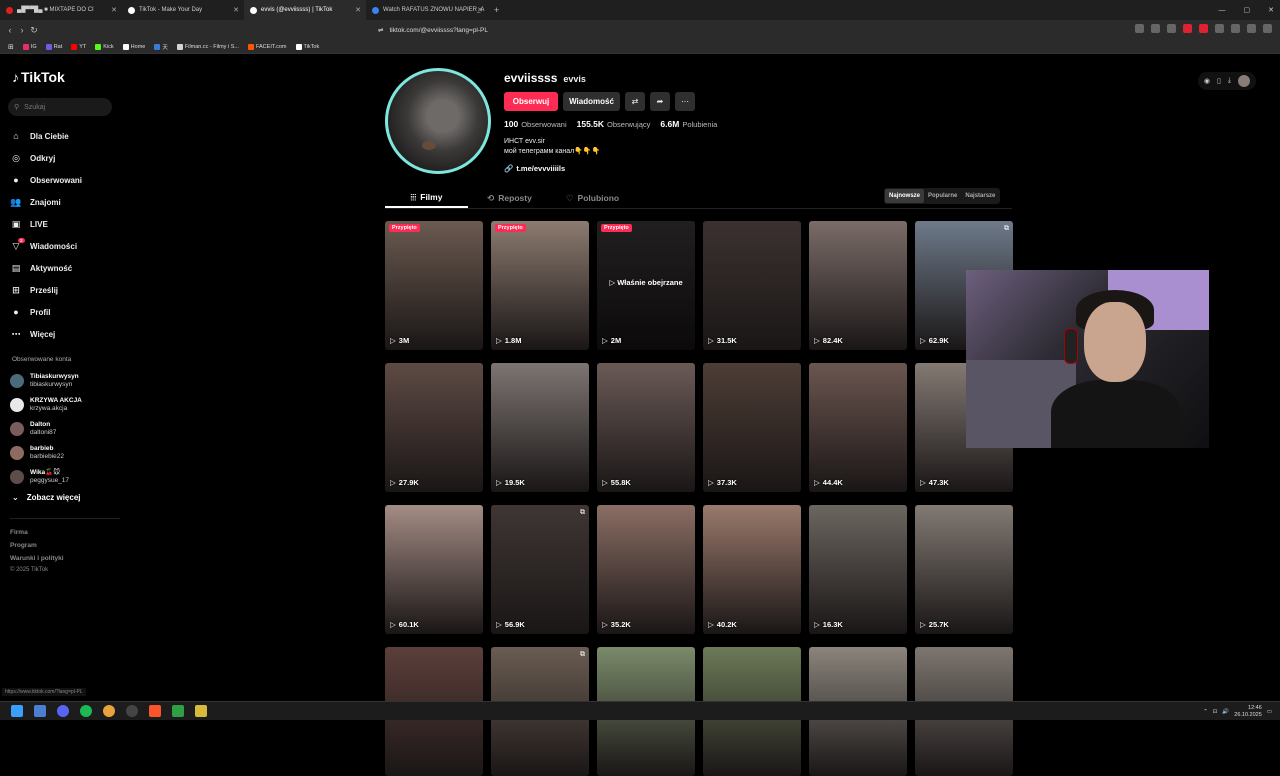 This screenshot has width=1280, height=776. What do you see at coordinates (64, 429) in the screenshot?
I see `followed-account: Dalton daltoni87` at bounding box center [64, 429].